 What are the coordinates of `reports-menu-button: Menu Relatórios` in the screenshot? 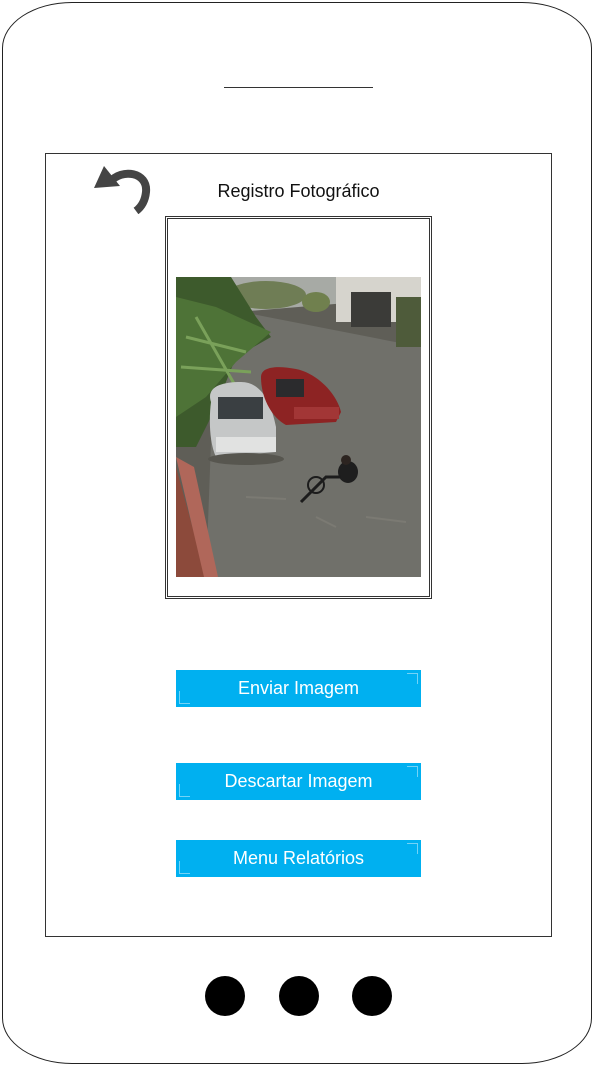 It's located at (298, 858).